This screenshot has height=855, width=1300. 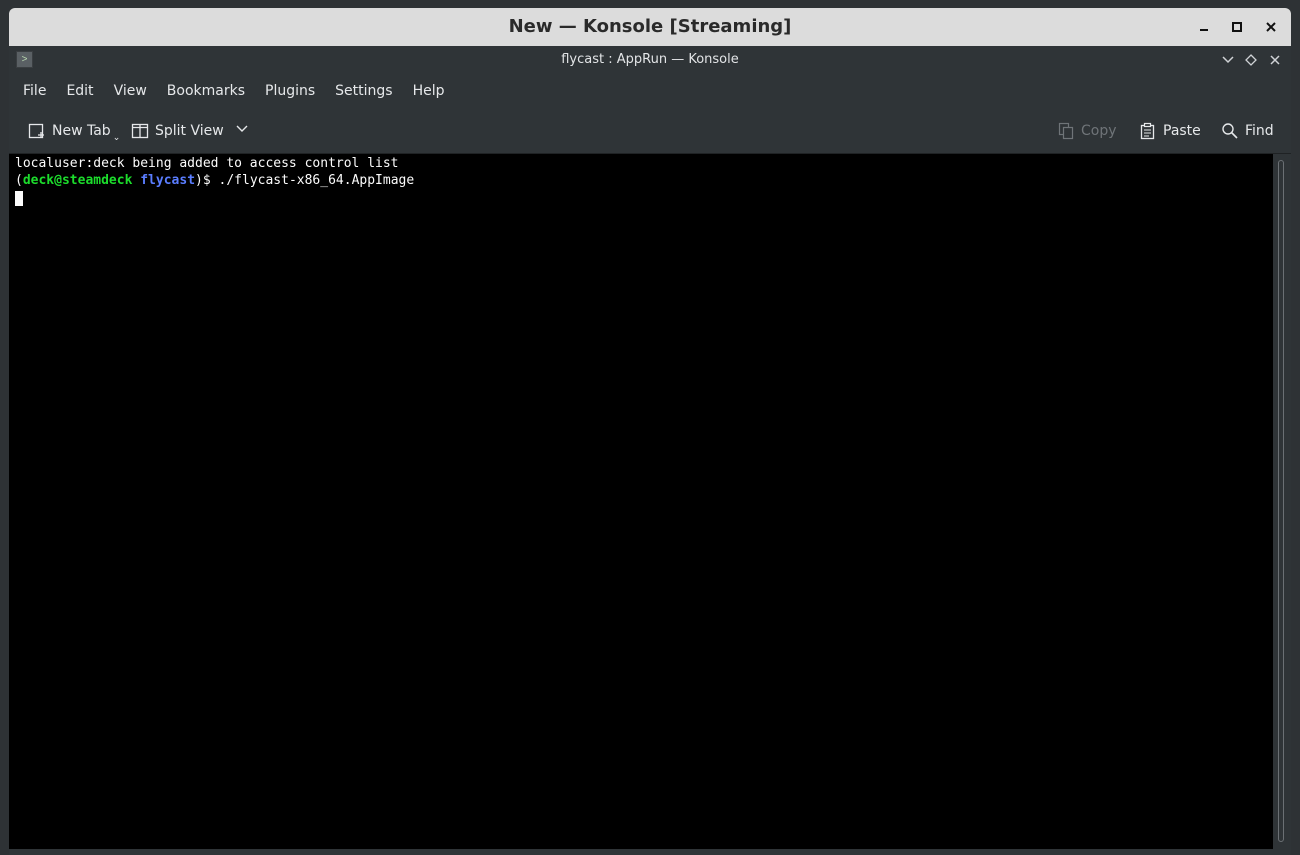 I want to click on split-view-chevron-icon, so click(x=242, y=131).